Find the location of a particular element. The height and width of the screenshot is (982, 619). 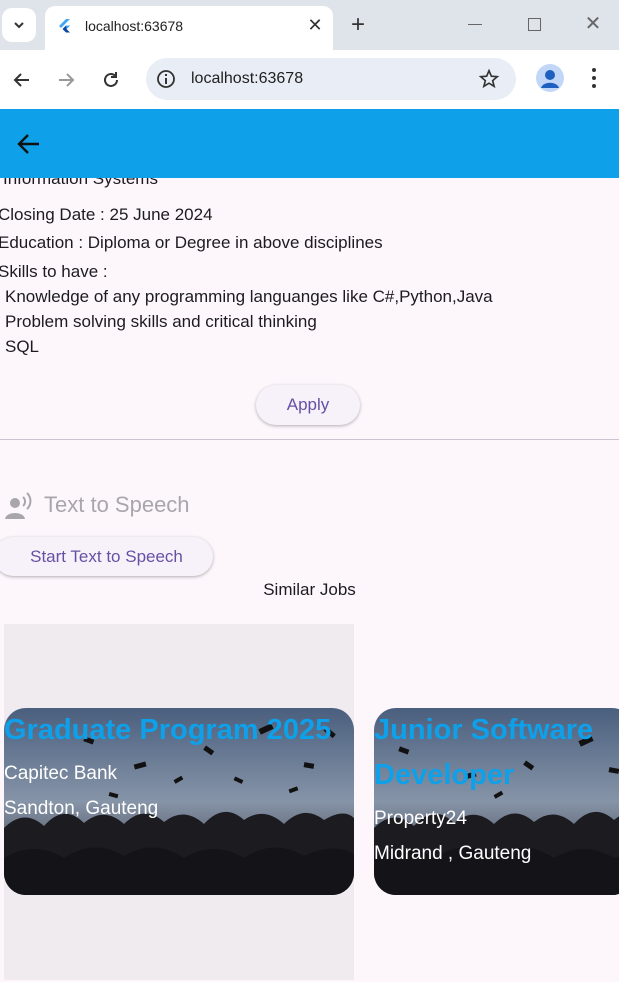

skills-heading: Skills to have : is located at coordinates (54, 271).